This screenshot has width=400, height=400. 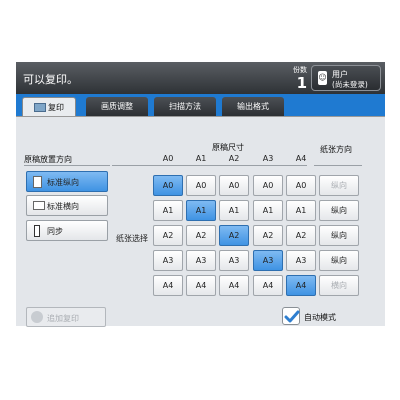 I want to click on tab-bar: 复印 画质调整 扫描方法 输出格式, so click(x=200, y=105).